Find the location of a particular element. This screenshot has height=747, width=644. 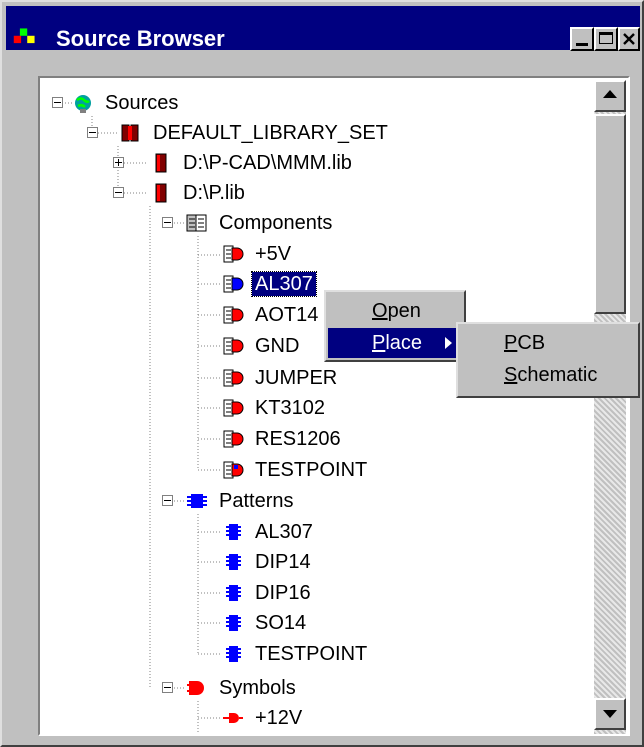

menu-item-label: Schematic is located at coordinates (551, 375).